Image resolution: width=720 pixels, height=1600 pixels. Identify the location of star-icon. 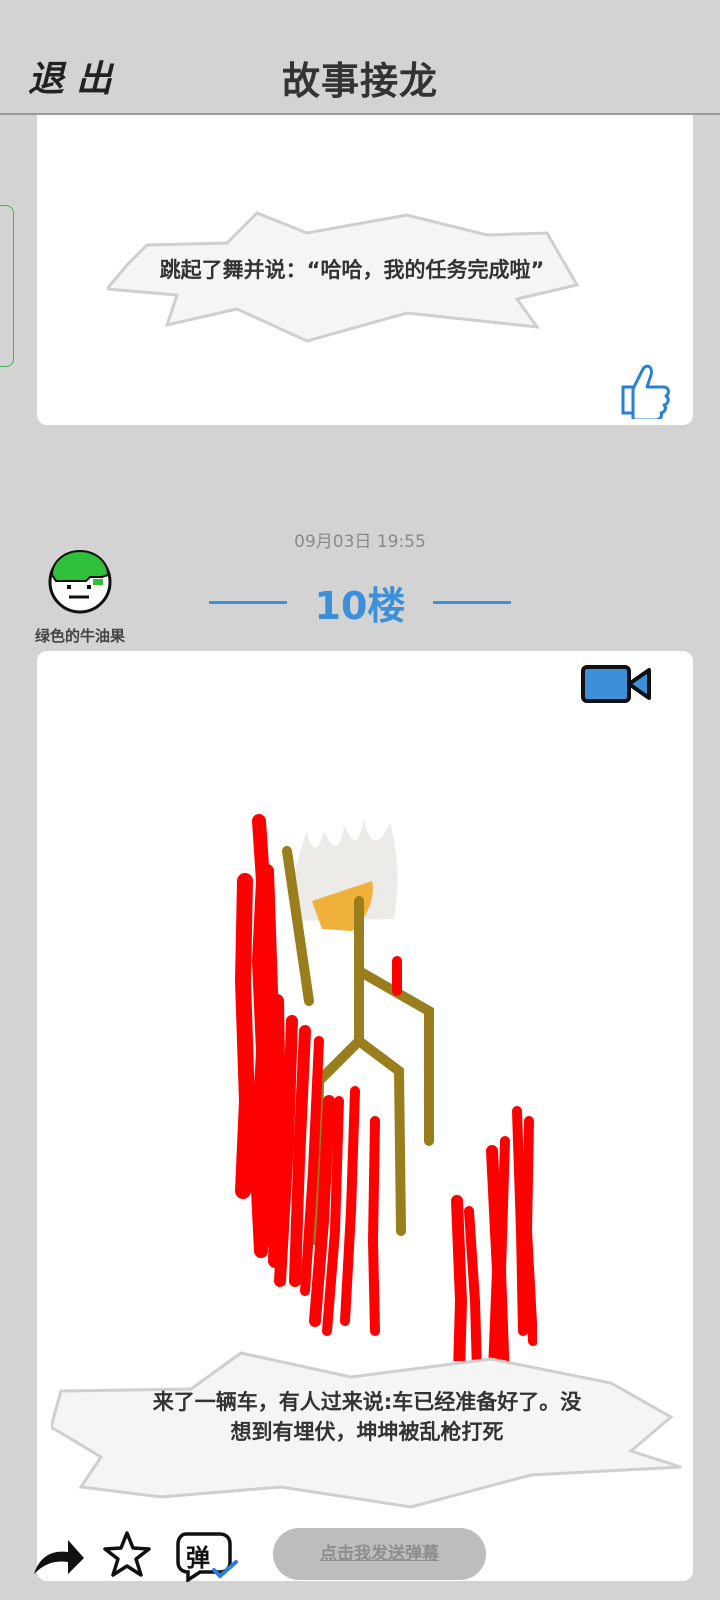
(127, 1555).